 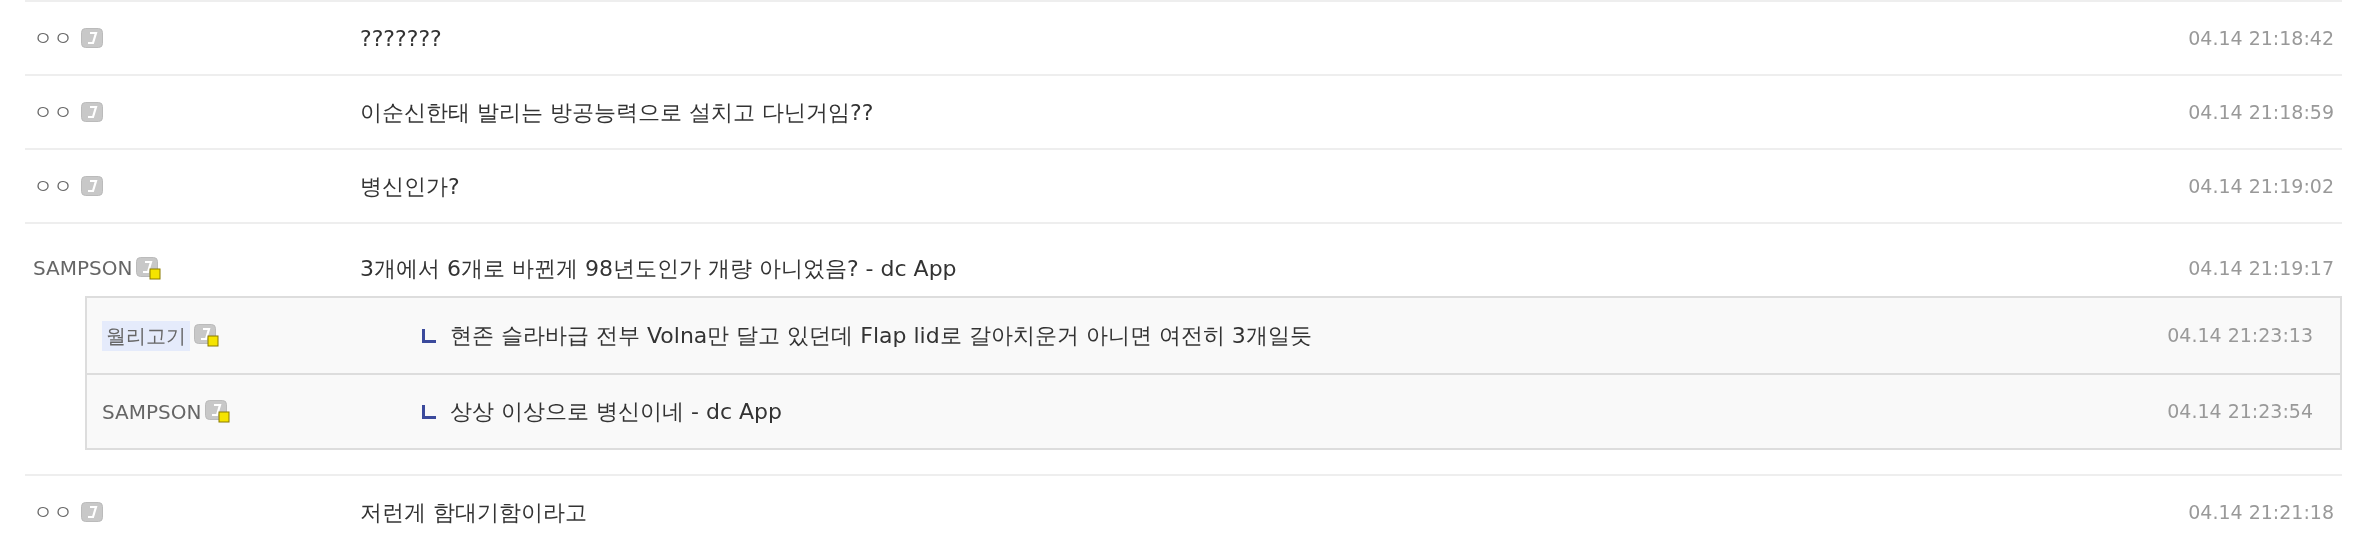 I want to click on reply-text: 현존 슬라바급 전부 Volna만 달고 있던데 Flap lid로 갈아치운거 아니면 여전히 3개일듯, so click(x=881, y=336).